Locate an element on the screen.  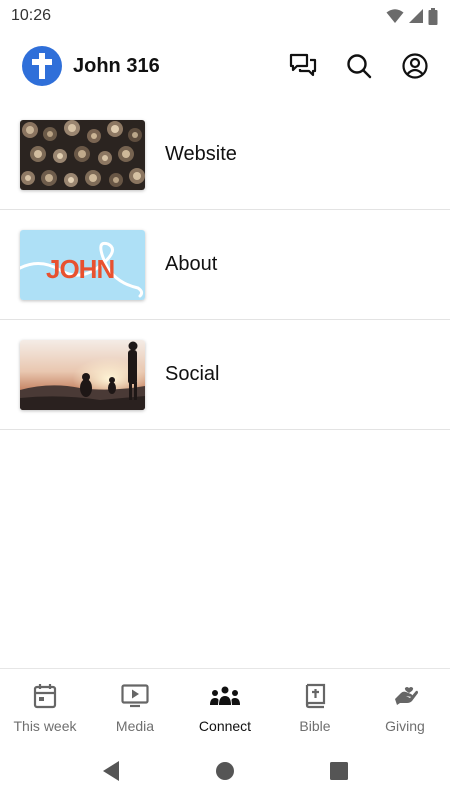
play-screen-icon is located at coordinates (135, 696).